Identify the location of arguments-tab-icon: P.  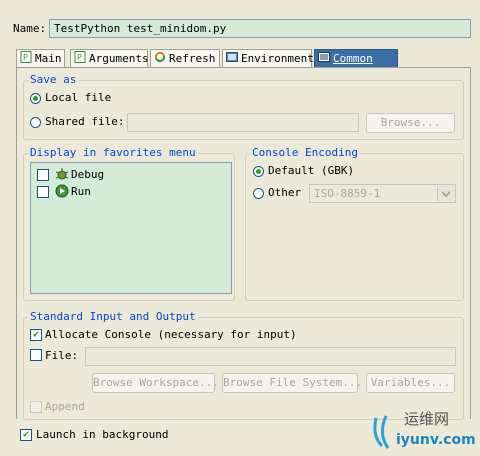
(80, 59).